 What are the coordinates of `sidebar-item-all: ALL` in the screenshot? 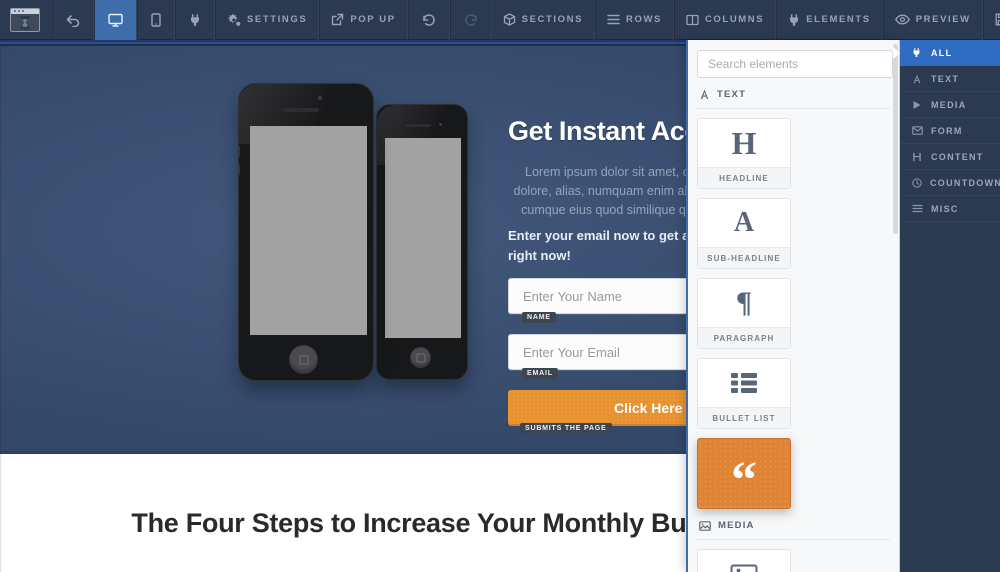 It's located at (950, 53).